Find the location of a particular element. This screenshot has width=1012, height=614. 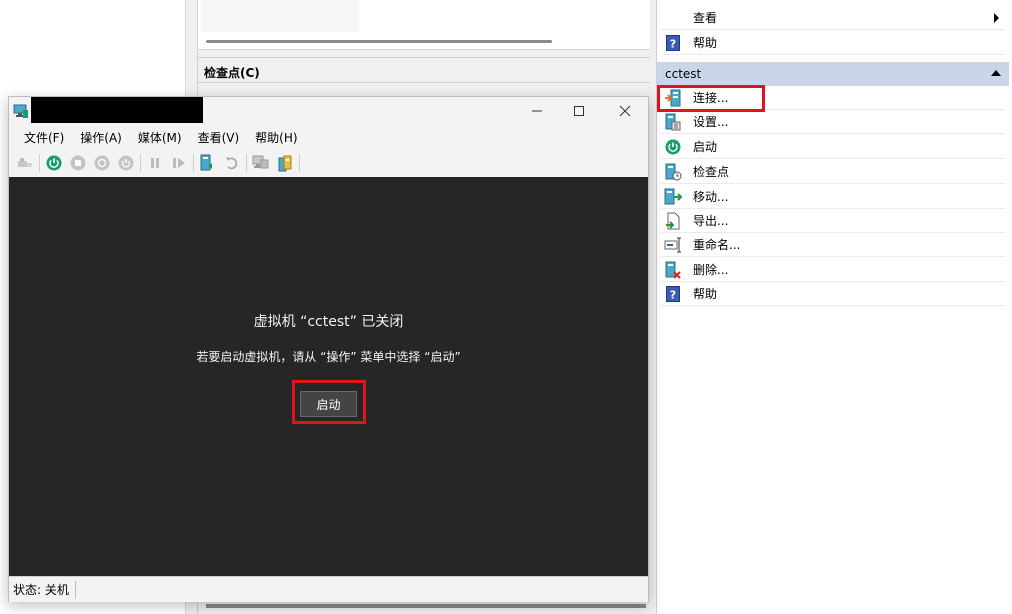

save-state-button is located at coordinates (126, 163).